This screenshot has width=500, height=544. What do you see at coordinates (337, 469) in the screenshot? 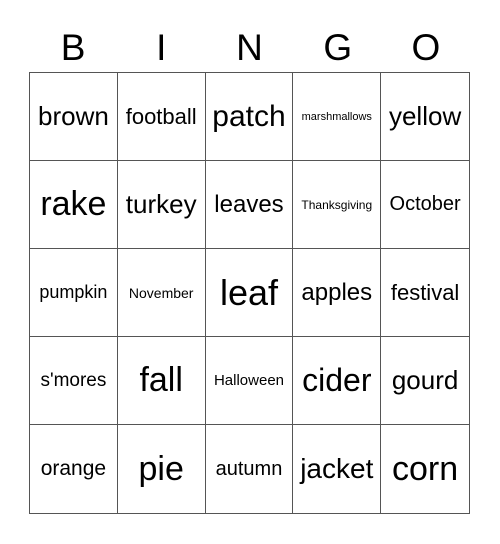
I see `bingo-cell: jacket` at bounding box center [337, 469].